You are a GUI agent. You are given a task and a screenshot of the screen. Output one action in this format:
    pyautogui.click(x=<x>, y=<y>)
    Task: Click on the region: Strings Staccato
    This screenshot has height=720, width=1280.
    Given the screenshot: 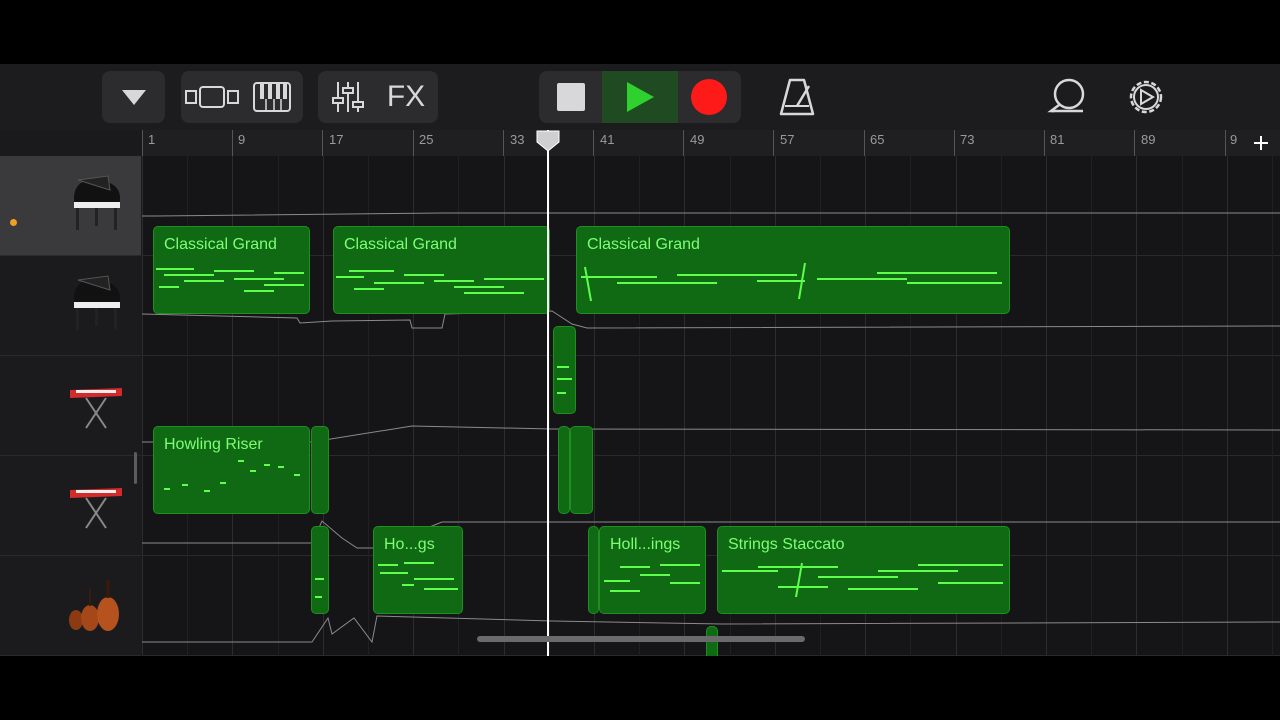 What is the action you would take?
    pyautogui.click(x=863, y=570)
    